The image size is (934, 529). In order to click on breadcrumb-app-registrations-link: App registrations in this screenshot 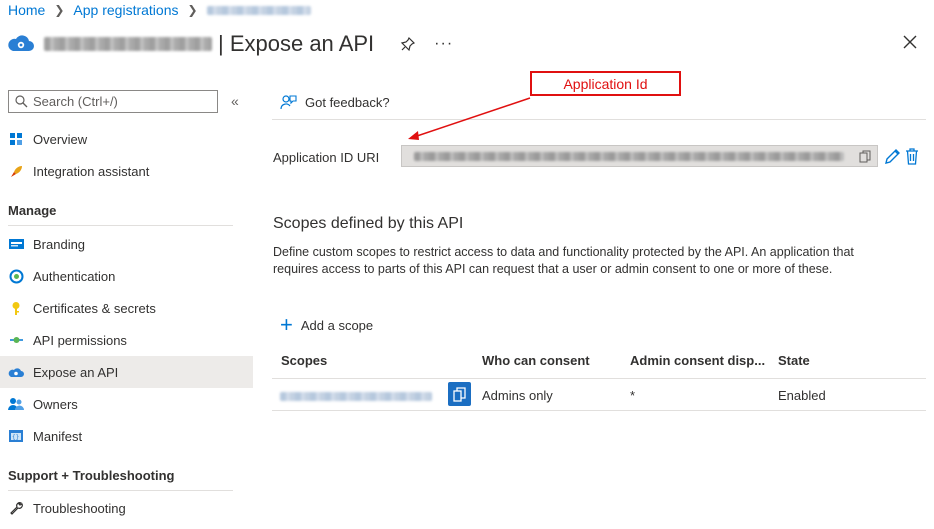, I will do `click(125, 10)`.